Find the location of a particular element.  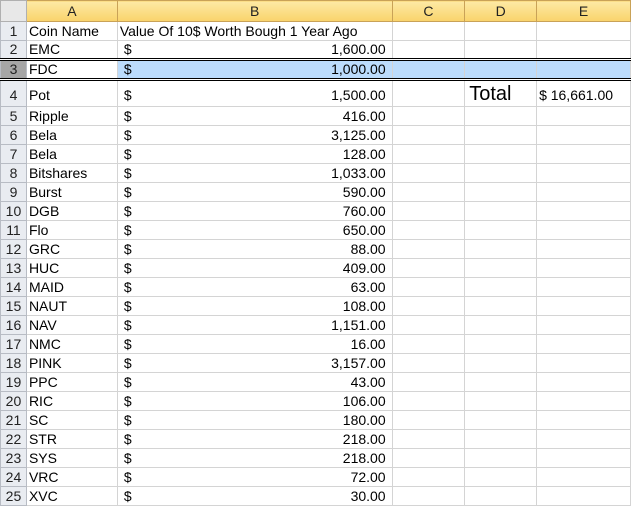

row-header: 24 is located at coordinates (13, 477).